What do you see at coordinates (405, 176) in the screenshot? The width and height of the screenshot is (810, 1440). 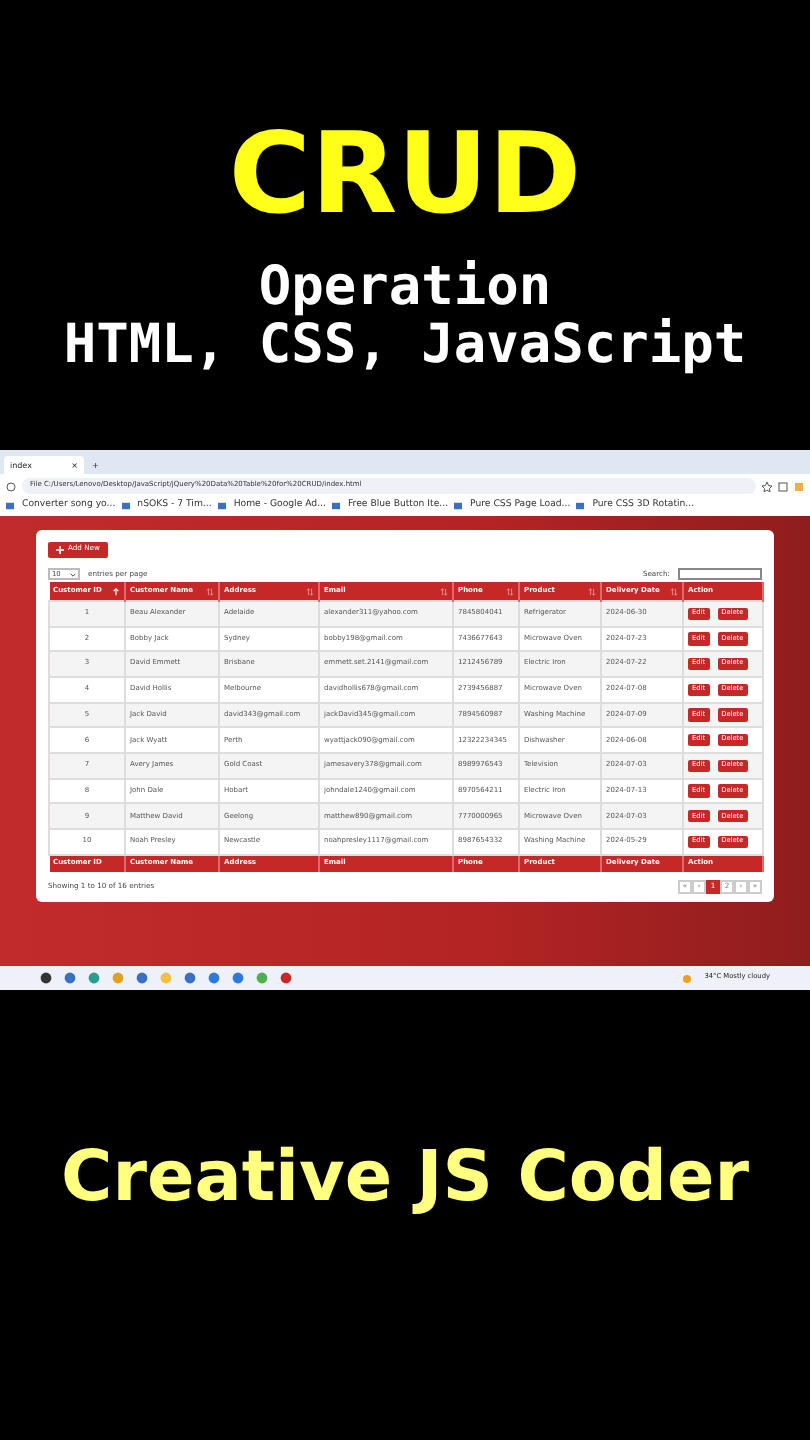 I see `headline-title: CRUD` at bounding box center [405, 176].